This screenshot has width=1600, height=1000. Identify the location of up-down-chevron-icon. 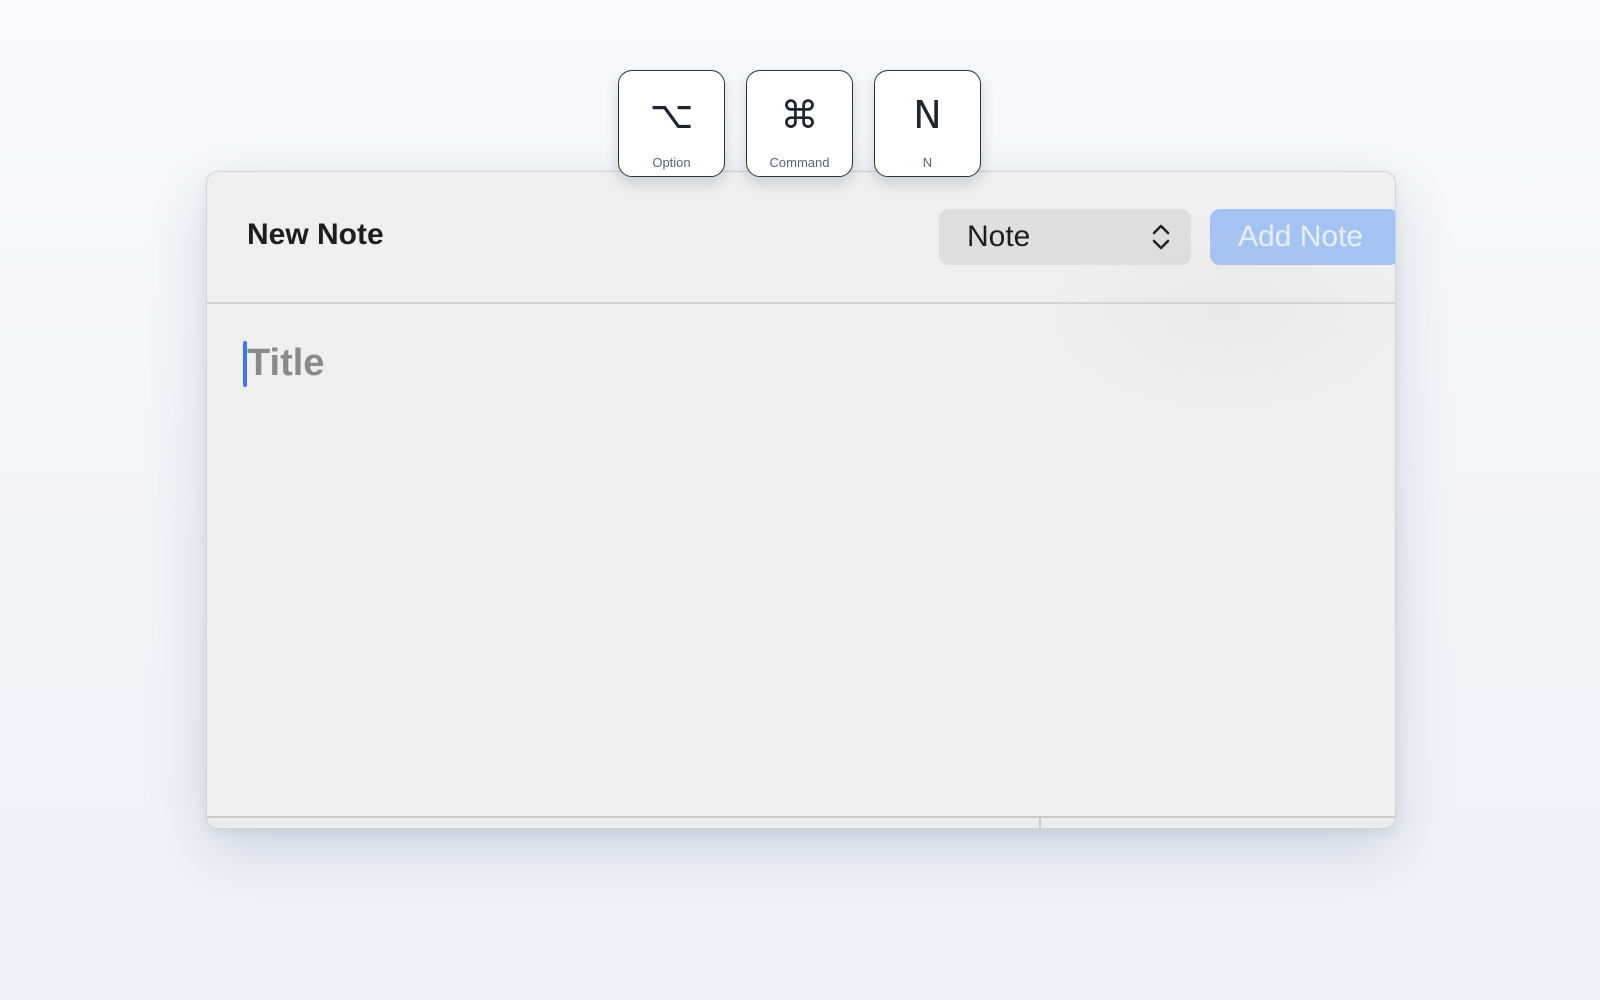
(1161, 237).